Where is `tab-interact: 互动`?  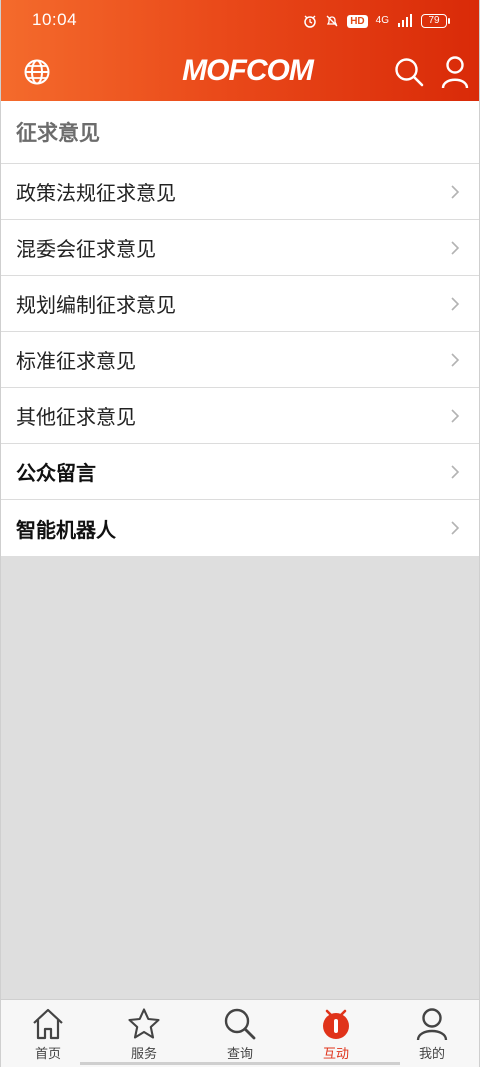 tab-interact: 互动 is located at coordinates (336, 1033).